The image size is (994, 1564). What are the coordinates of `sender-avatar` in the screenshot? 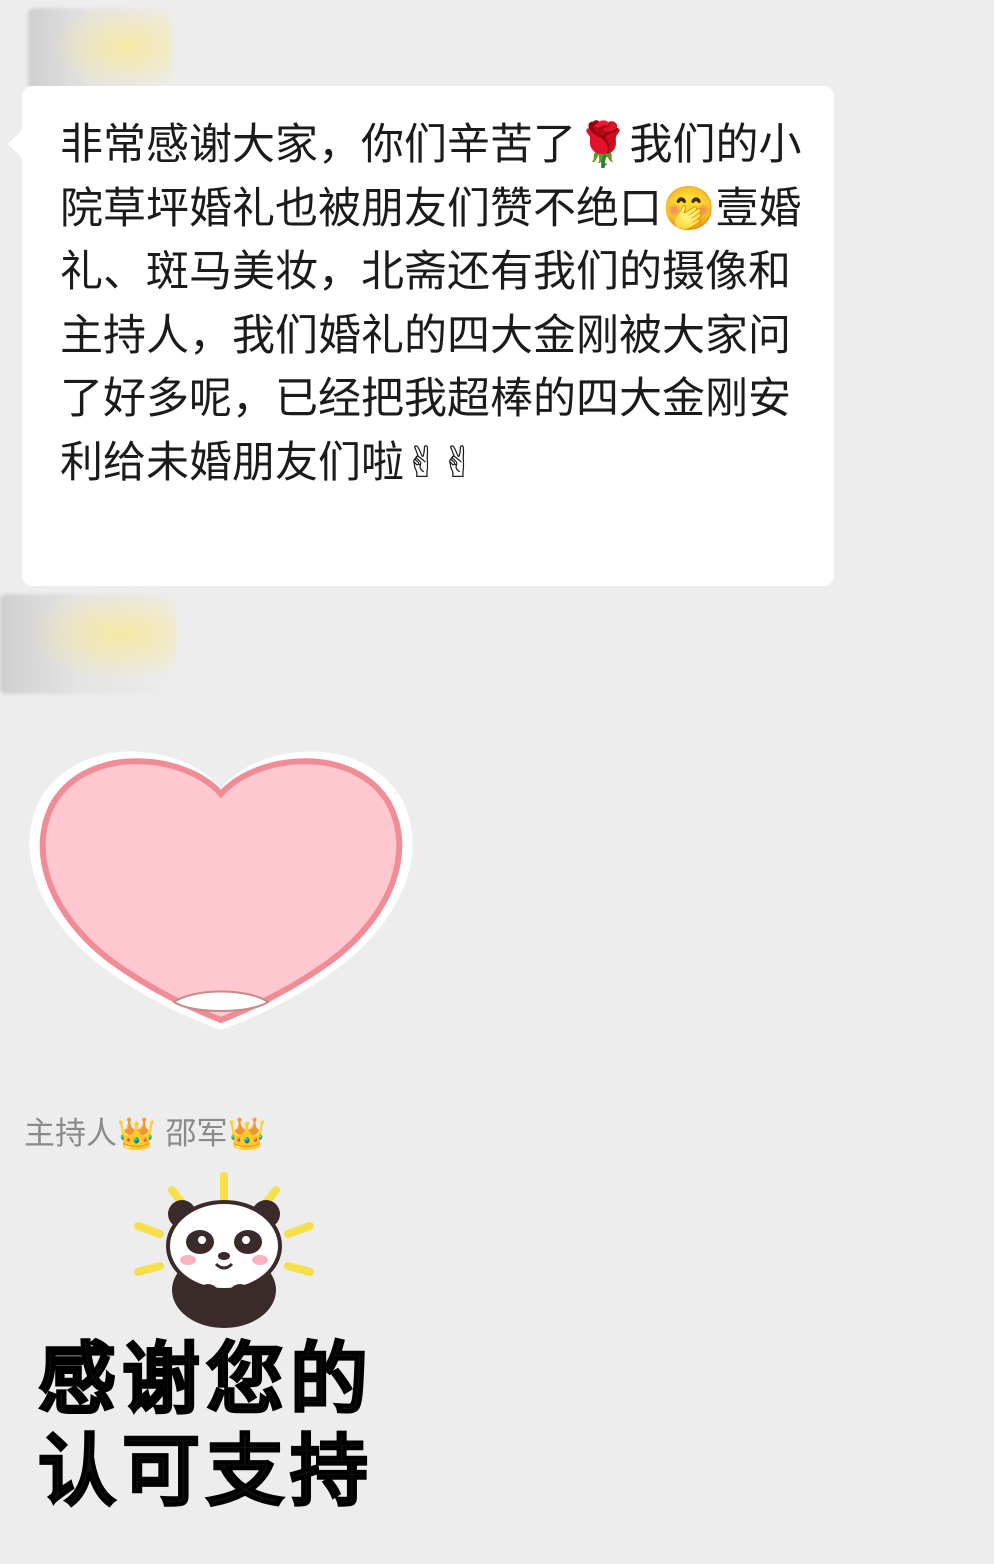 It's located at (88, 644).